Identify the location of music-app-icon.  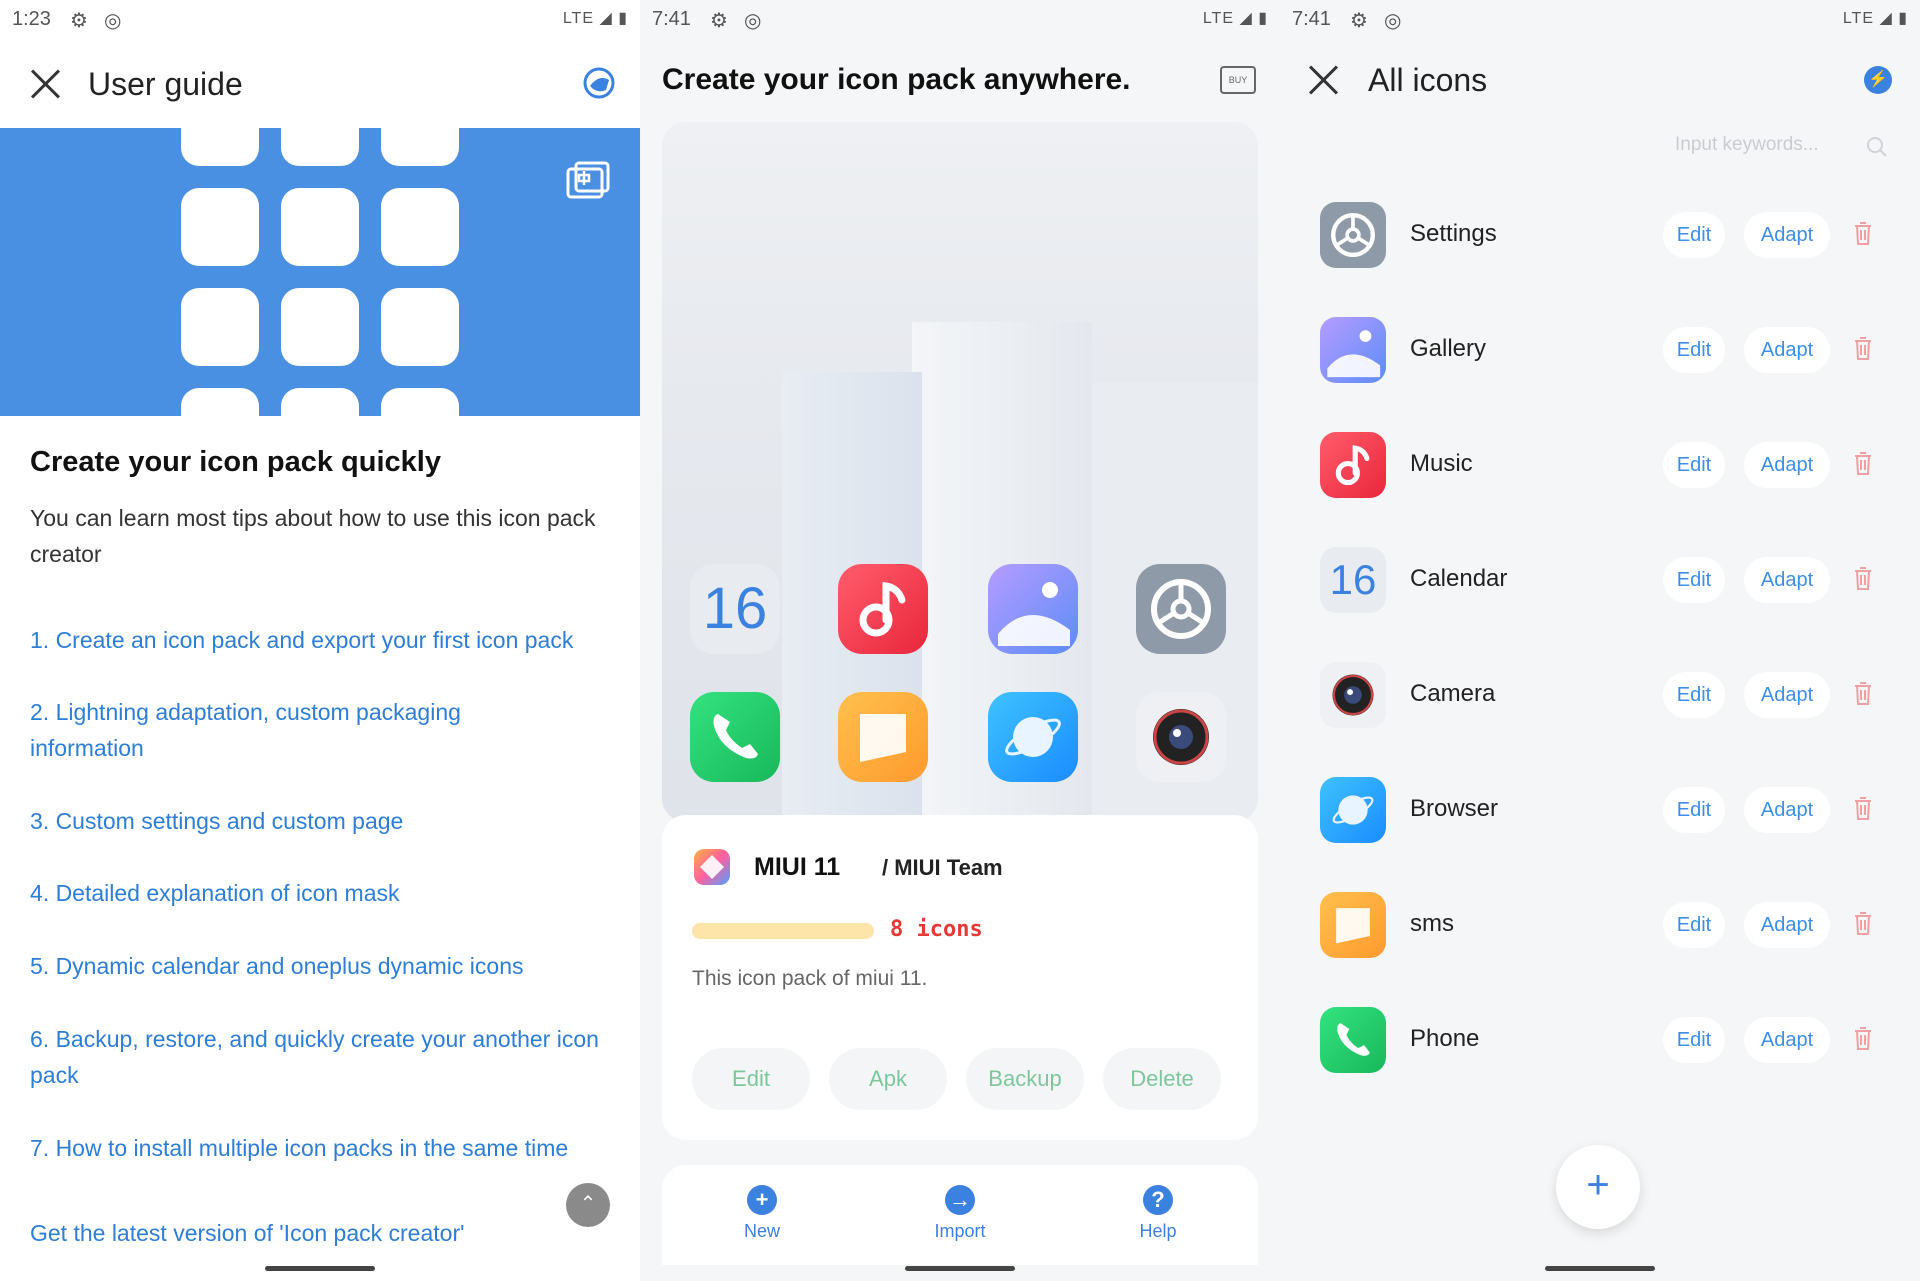
(883, 609).